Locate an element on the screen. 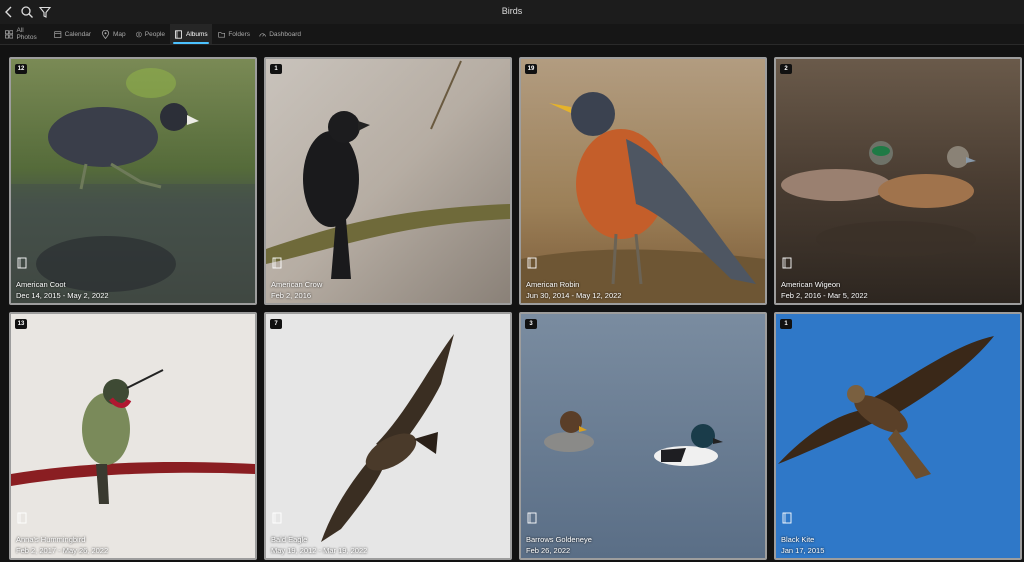  tab-label: All Photos is located at coordinates (26, 34).